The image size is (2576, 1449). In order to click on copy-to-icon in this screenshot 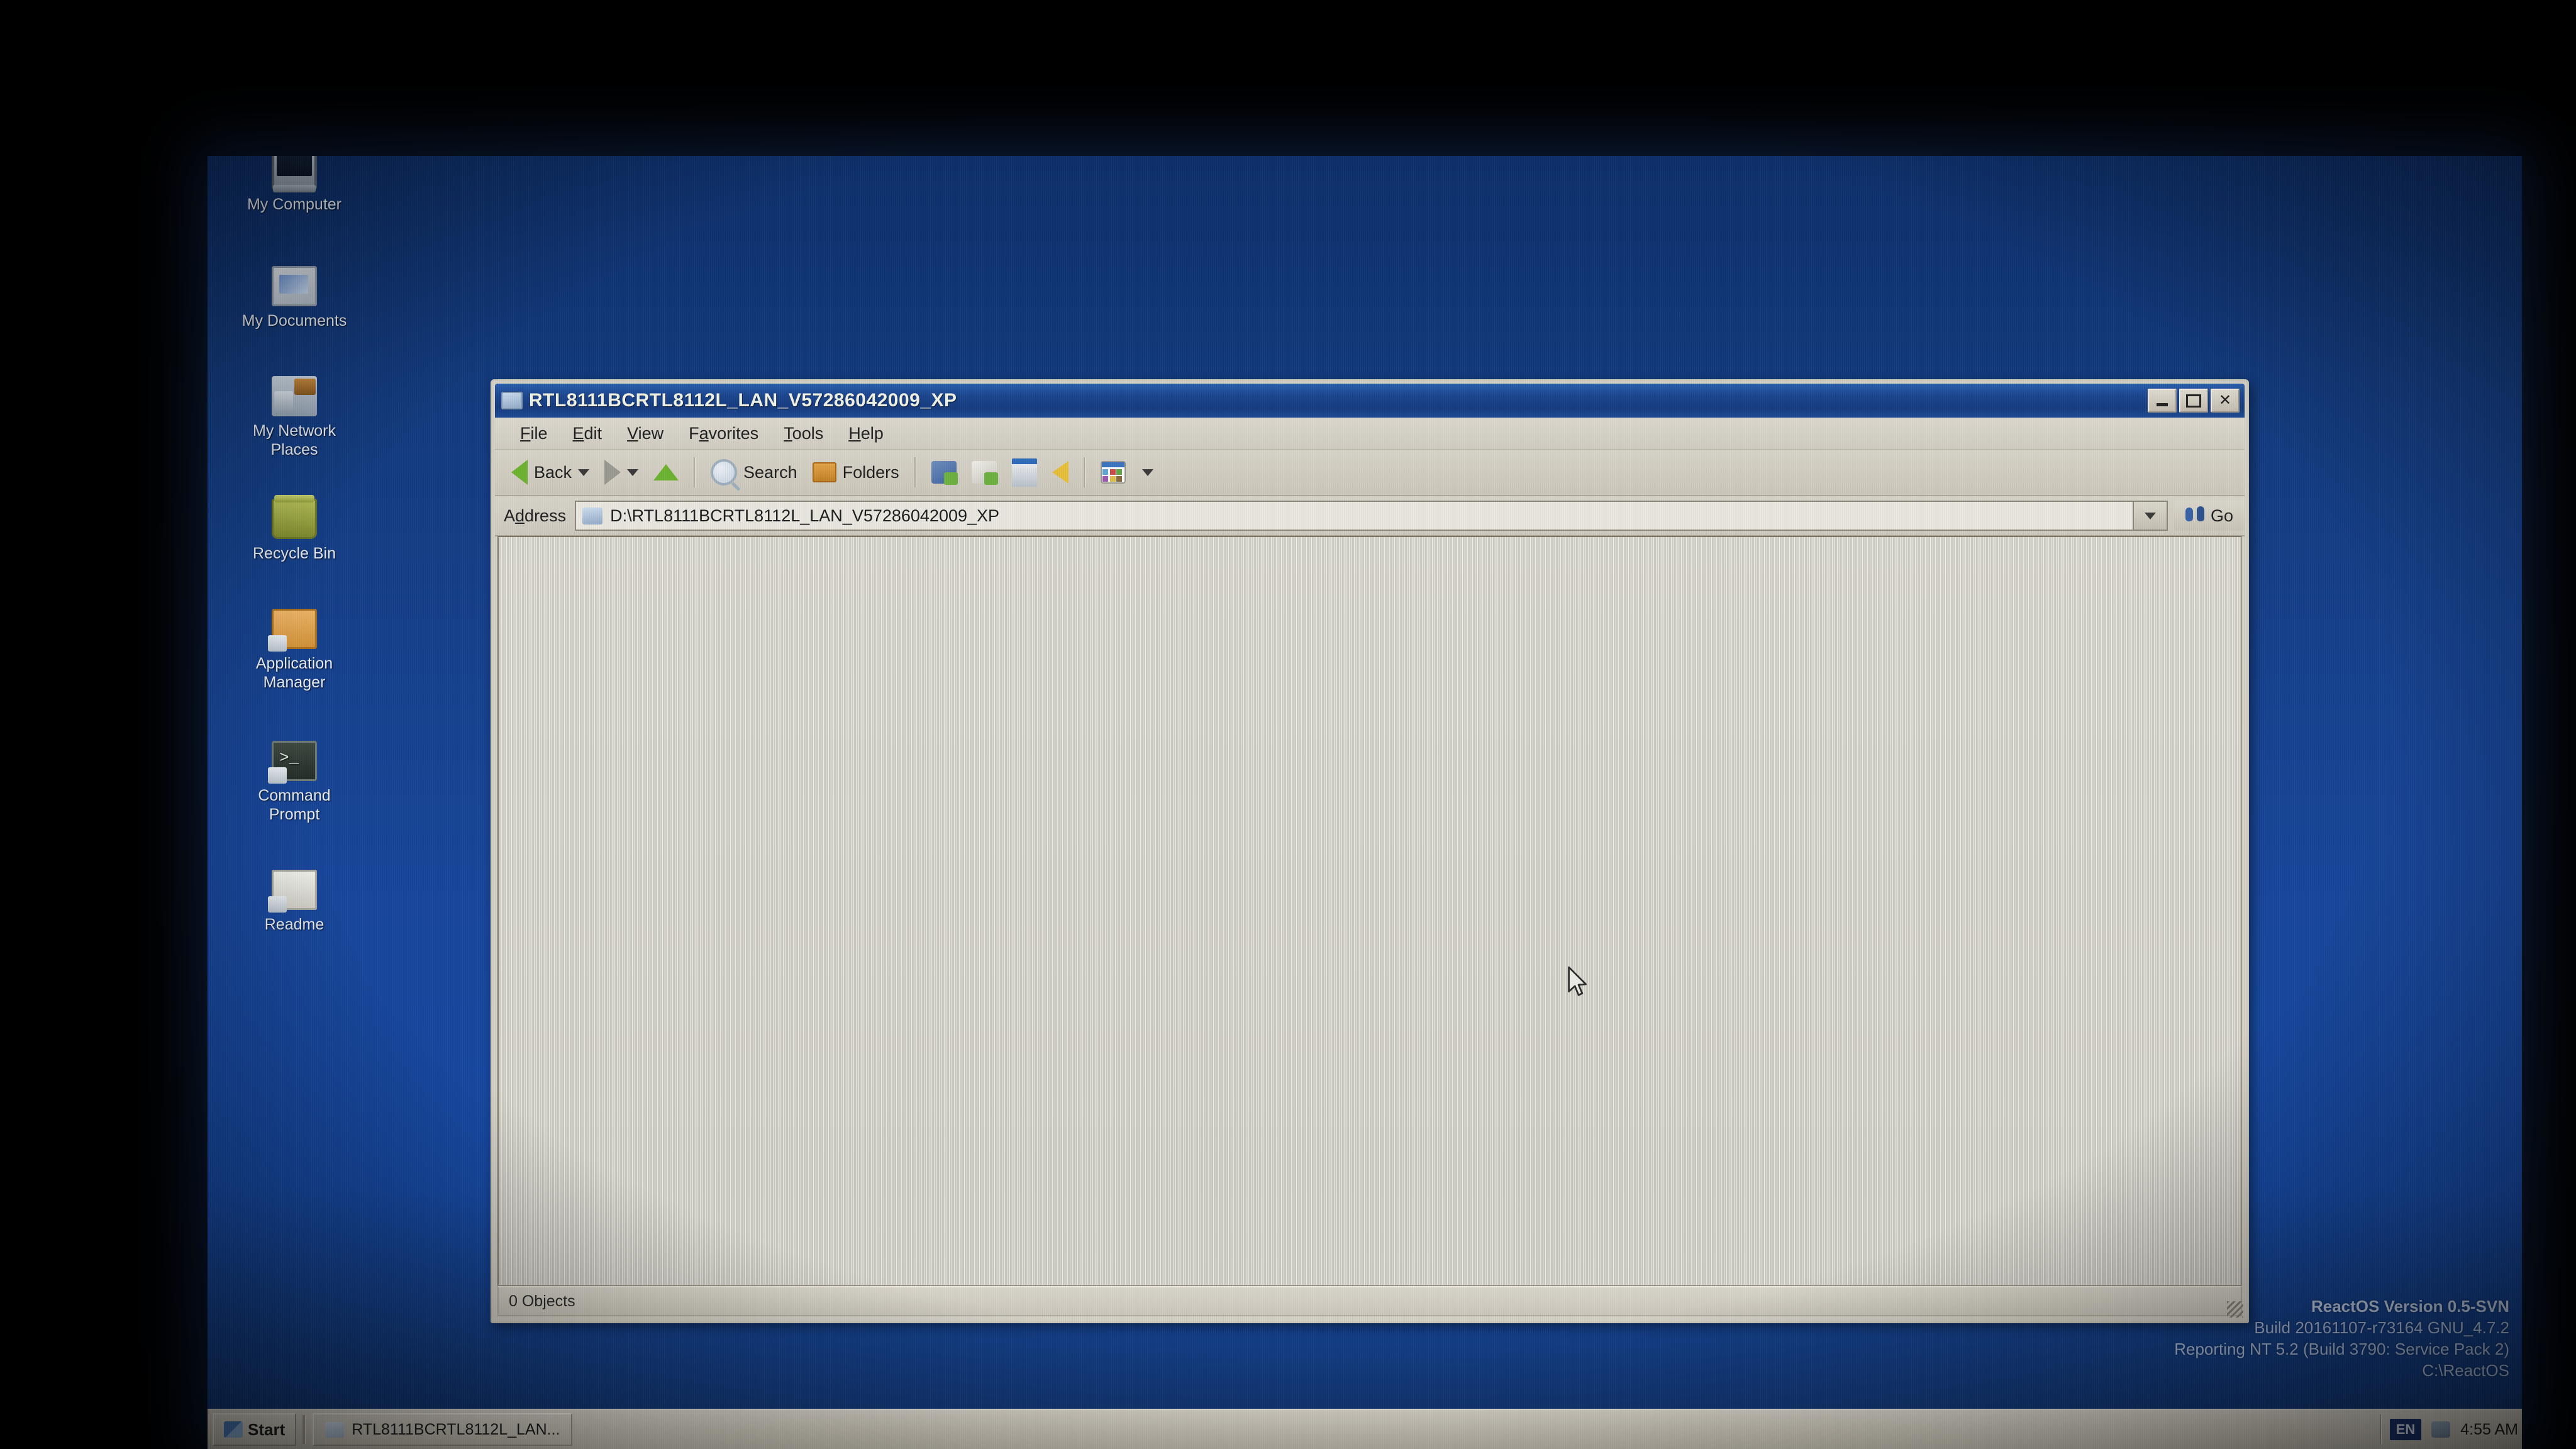, I will do `click(984, 473)`.